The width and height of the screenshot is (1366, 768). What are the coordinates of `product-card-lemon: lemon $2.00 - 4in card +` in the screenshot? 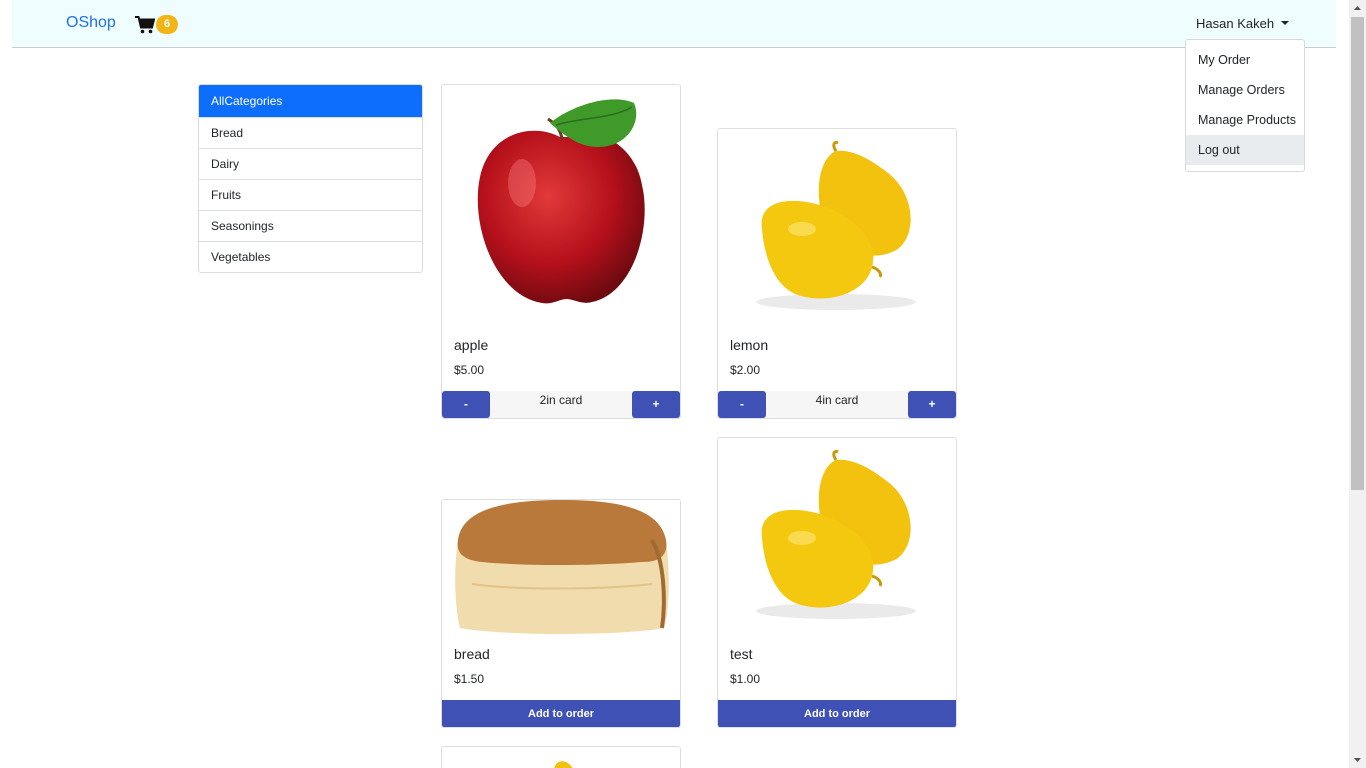 It's located at (837, 273).